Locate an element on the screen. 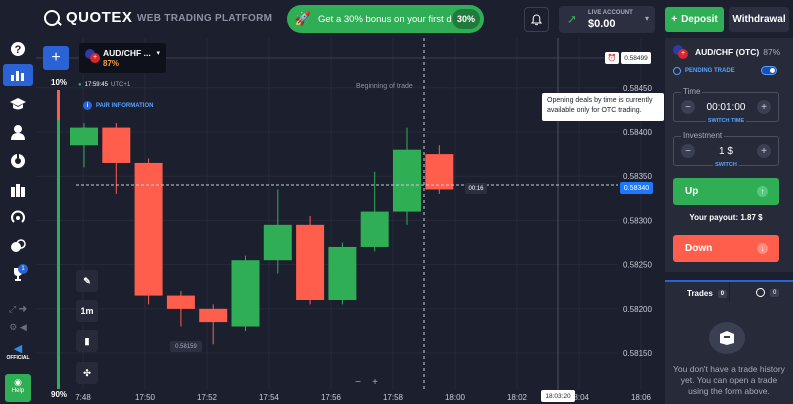 This screenshot has height=404, width=793. sentiment-buy-bar is located at coordinates (58, 254).